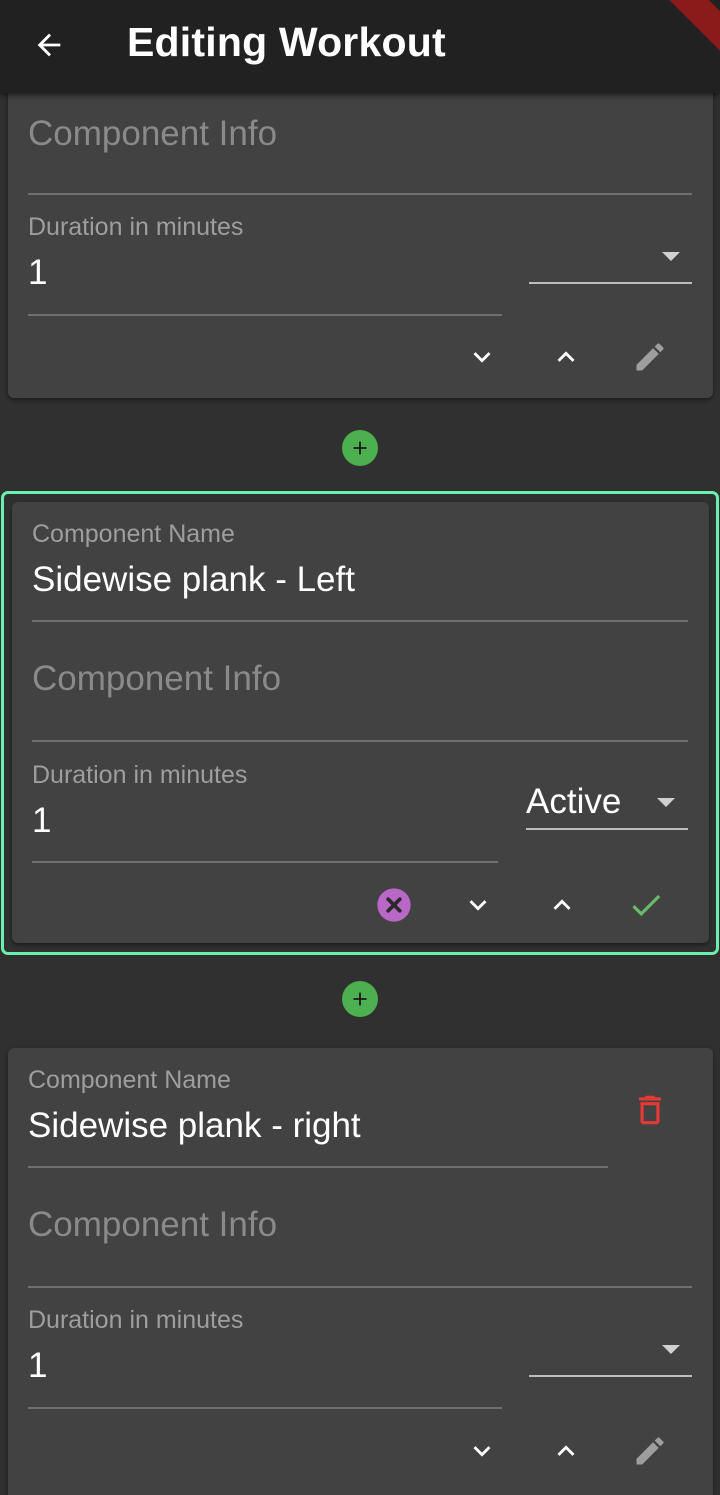  I want to click on confirm-edit-button, so click(646, 905).